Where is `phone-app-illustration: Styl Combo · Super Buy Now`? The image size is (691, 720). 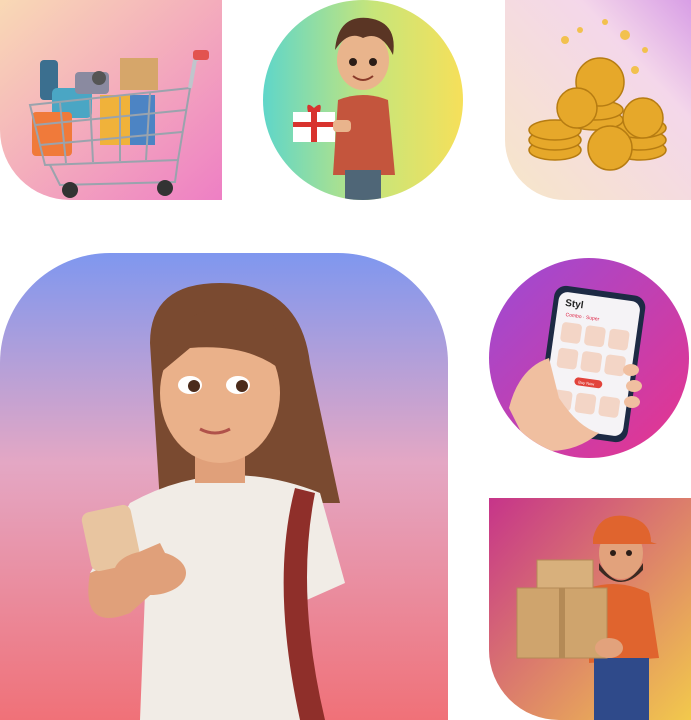
phone-app-illustration: Styl Combo · Super Buy Now is located at coordinates (589, 358).